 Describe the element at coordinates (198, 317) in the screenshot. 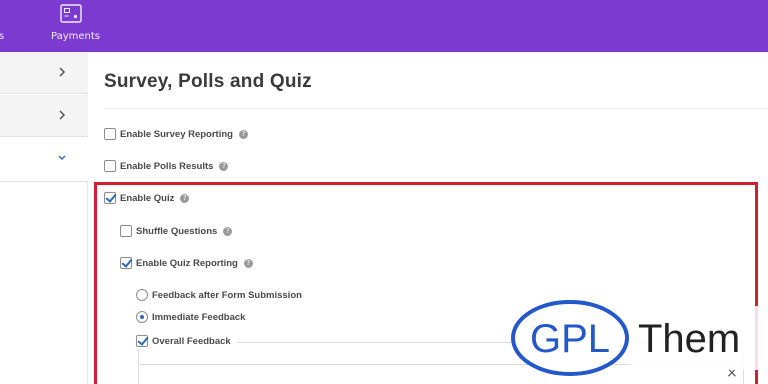

I see `immediate-feedback-label: Immediate Feedback` at that location.